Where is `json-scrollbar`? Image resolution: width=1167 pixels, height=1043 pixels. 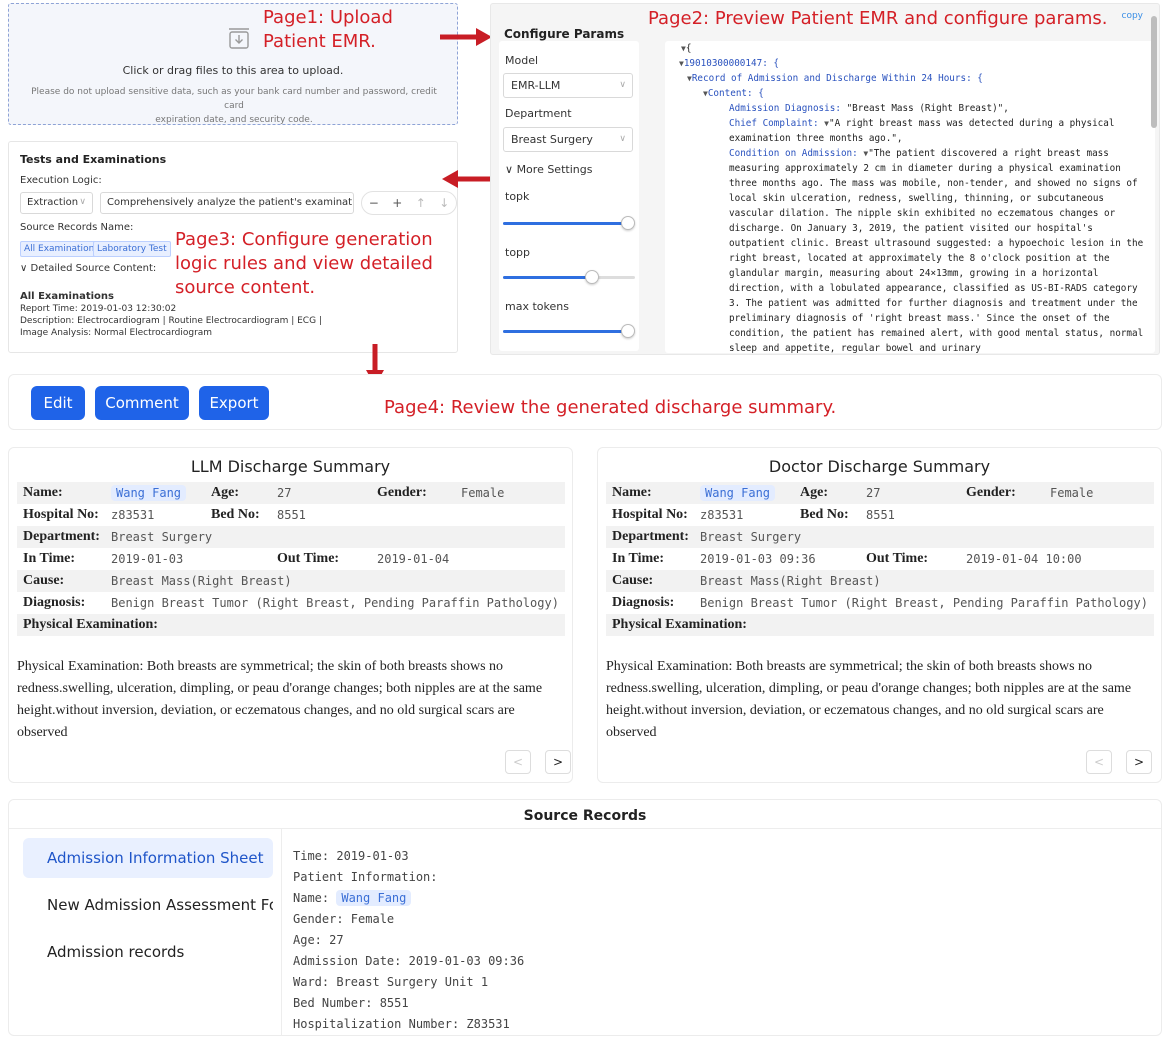 json-scrollbar is located at coordinates (1154, 72).